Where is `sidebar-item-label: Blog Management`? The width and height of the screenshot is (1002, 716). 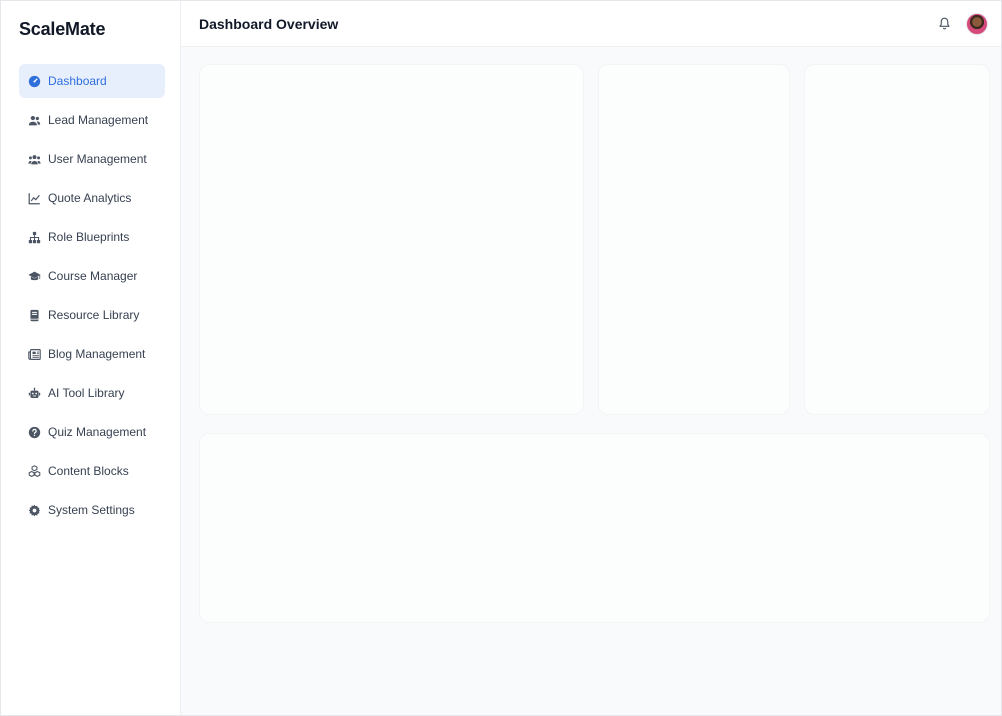
sidebar-item-label: Blog Management is located at coordinates (97, 354).